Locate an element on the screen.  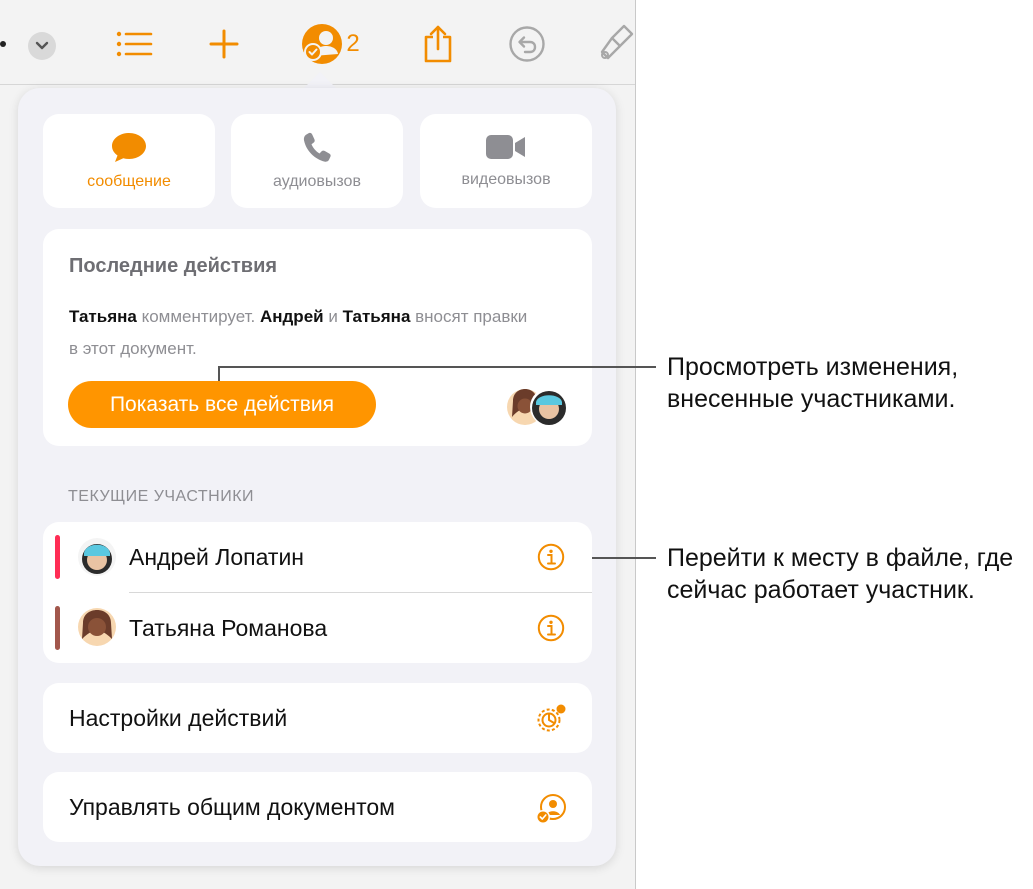
message-button: сообщение is located at coordinates (129, 161).